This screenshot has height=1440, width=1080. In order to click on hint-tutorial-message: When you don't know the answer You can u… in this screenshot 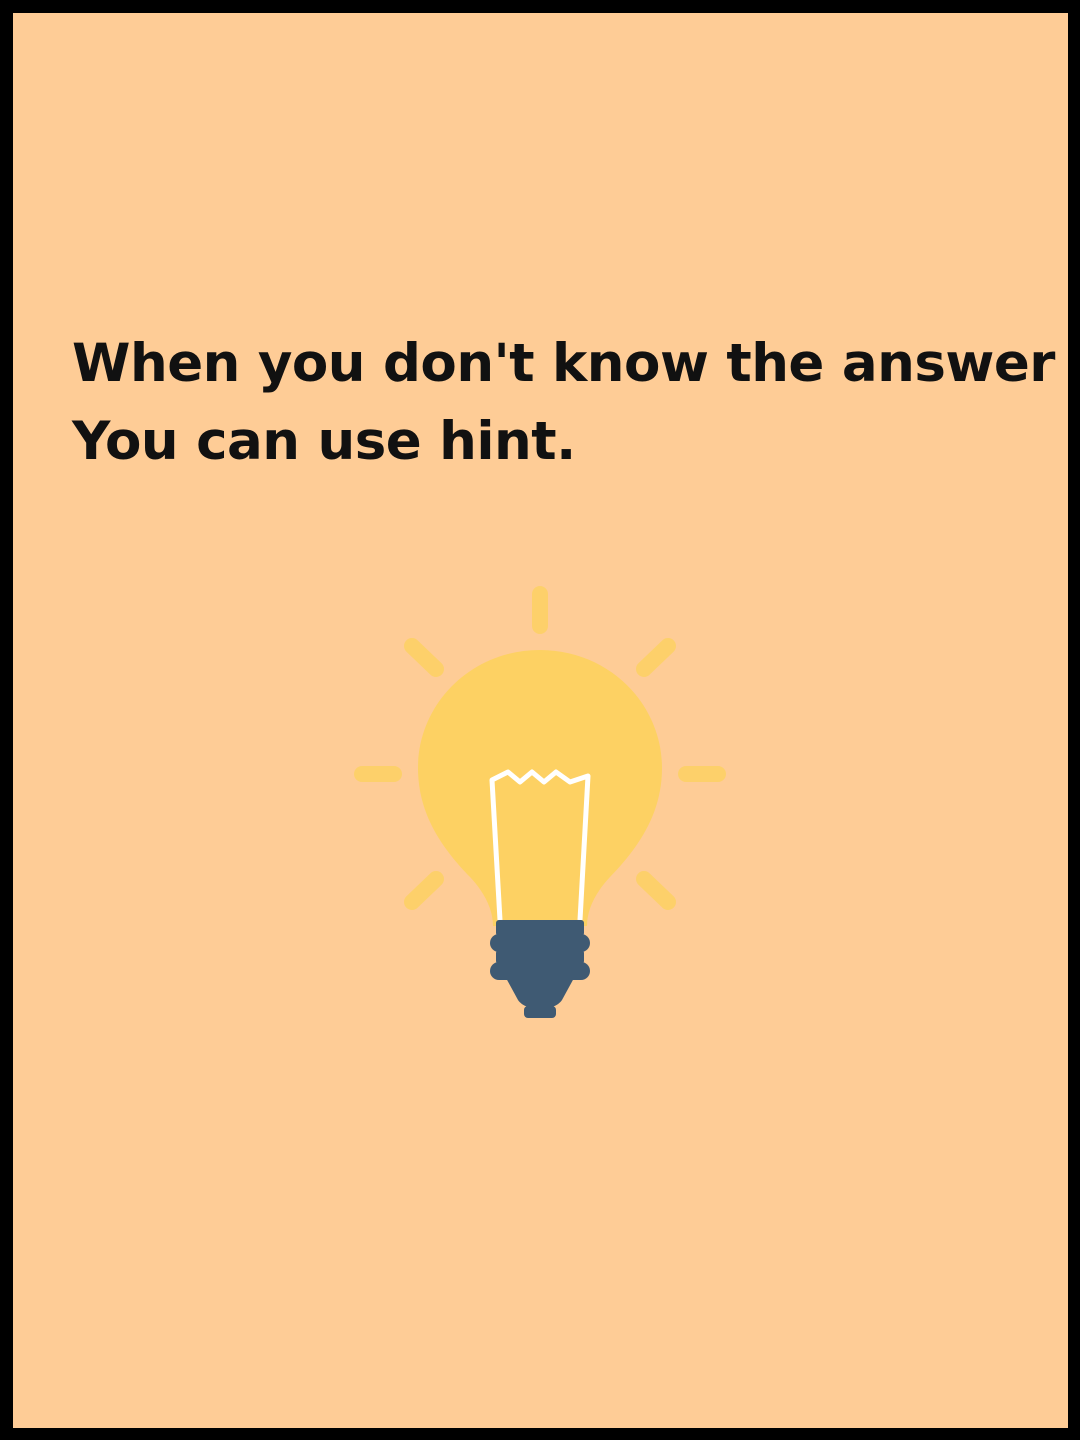, I will do `click(563, 403)`.